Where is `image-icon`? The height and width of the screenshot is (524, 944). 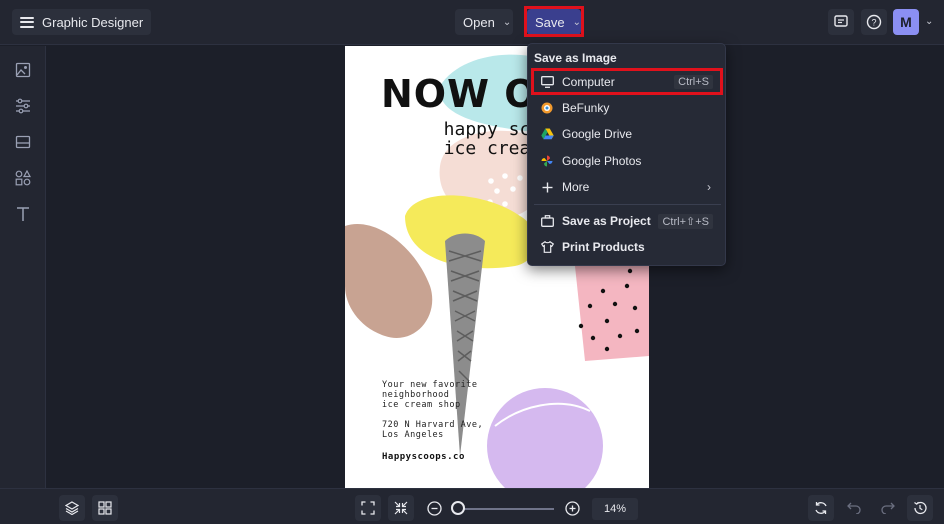 image-icon is located at coordinates (23, 70).